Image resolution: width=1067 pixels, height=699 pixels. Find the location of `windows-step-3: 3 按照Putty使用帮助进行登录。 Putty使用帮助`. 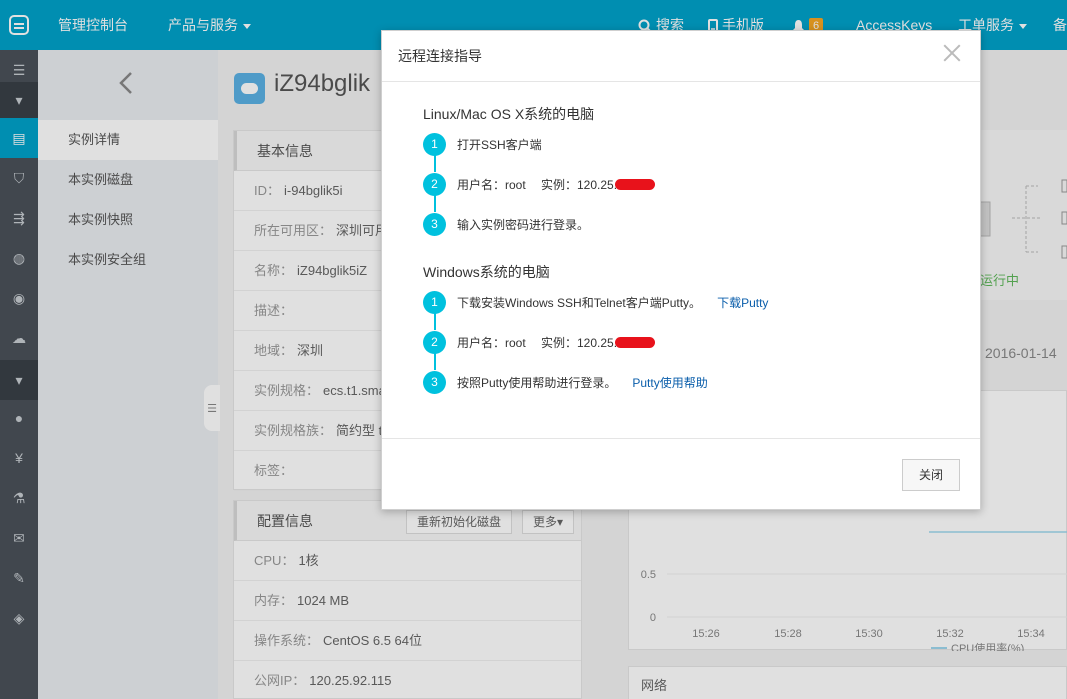

windows-step-3: 3 按照Putty使用帮助进行登录。 Putty使用帮助 is located at coordinates (565, 382).